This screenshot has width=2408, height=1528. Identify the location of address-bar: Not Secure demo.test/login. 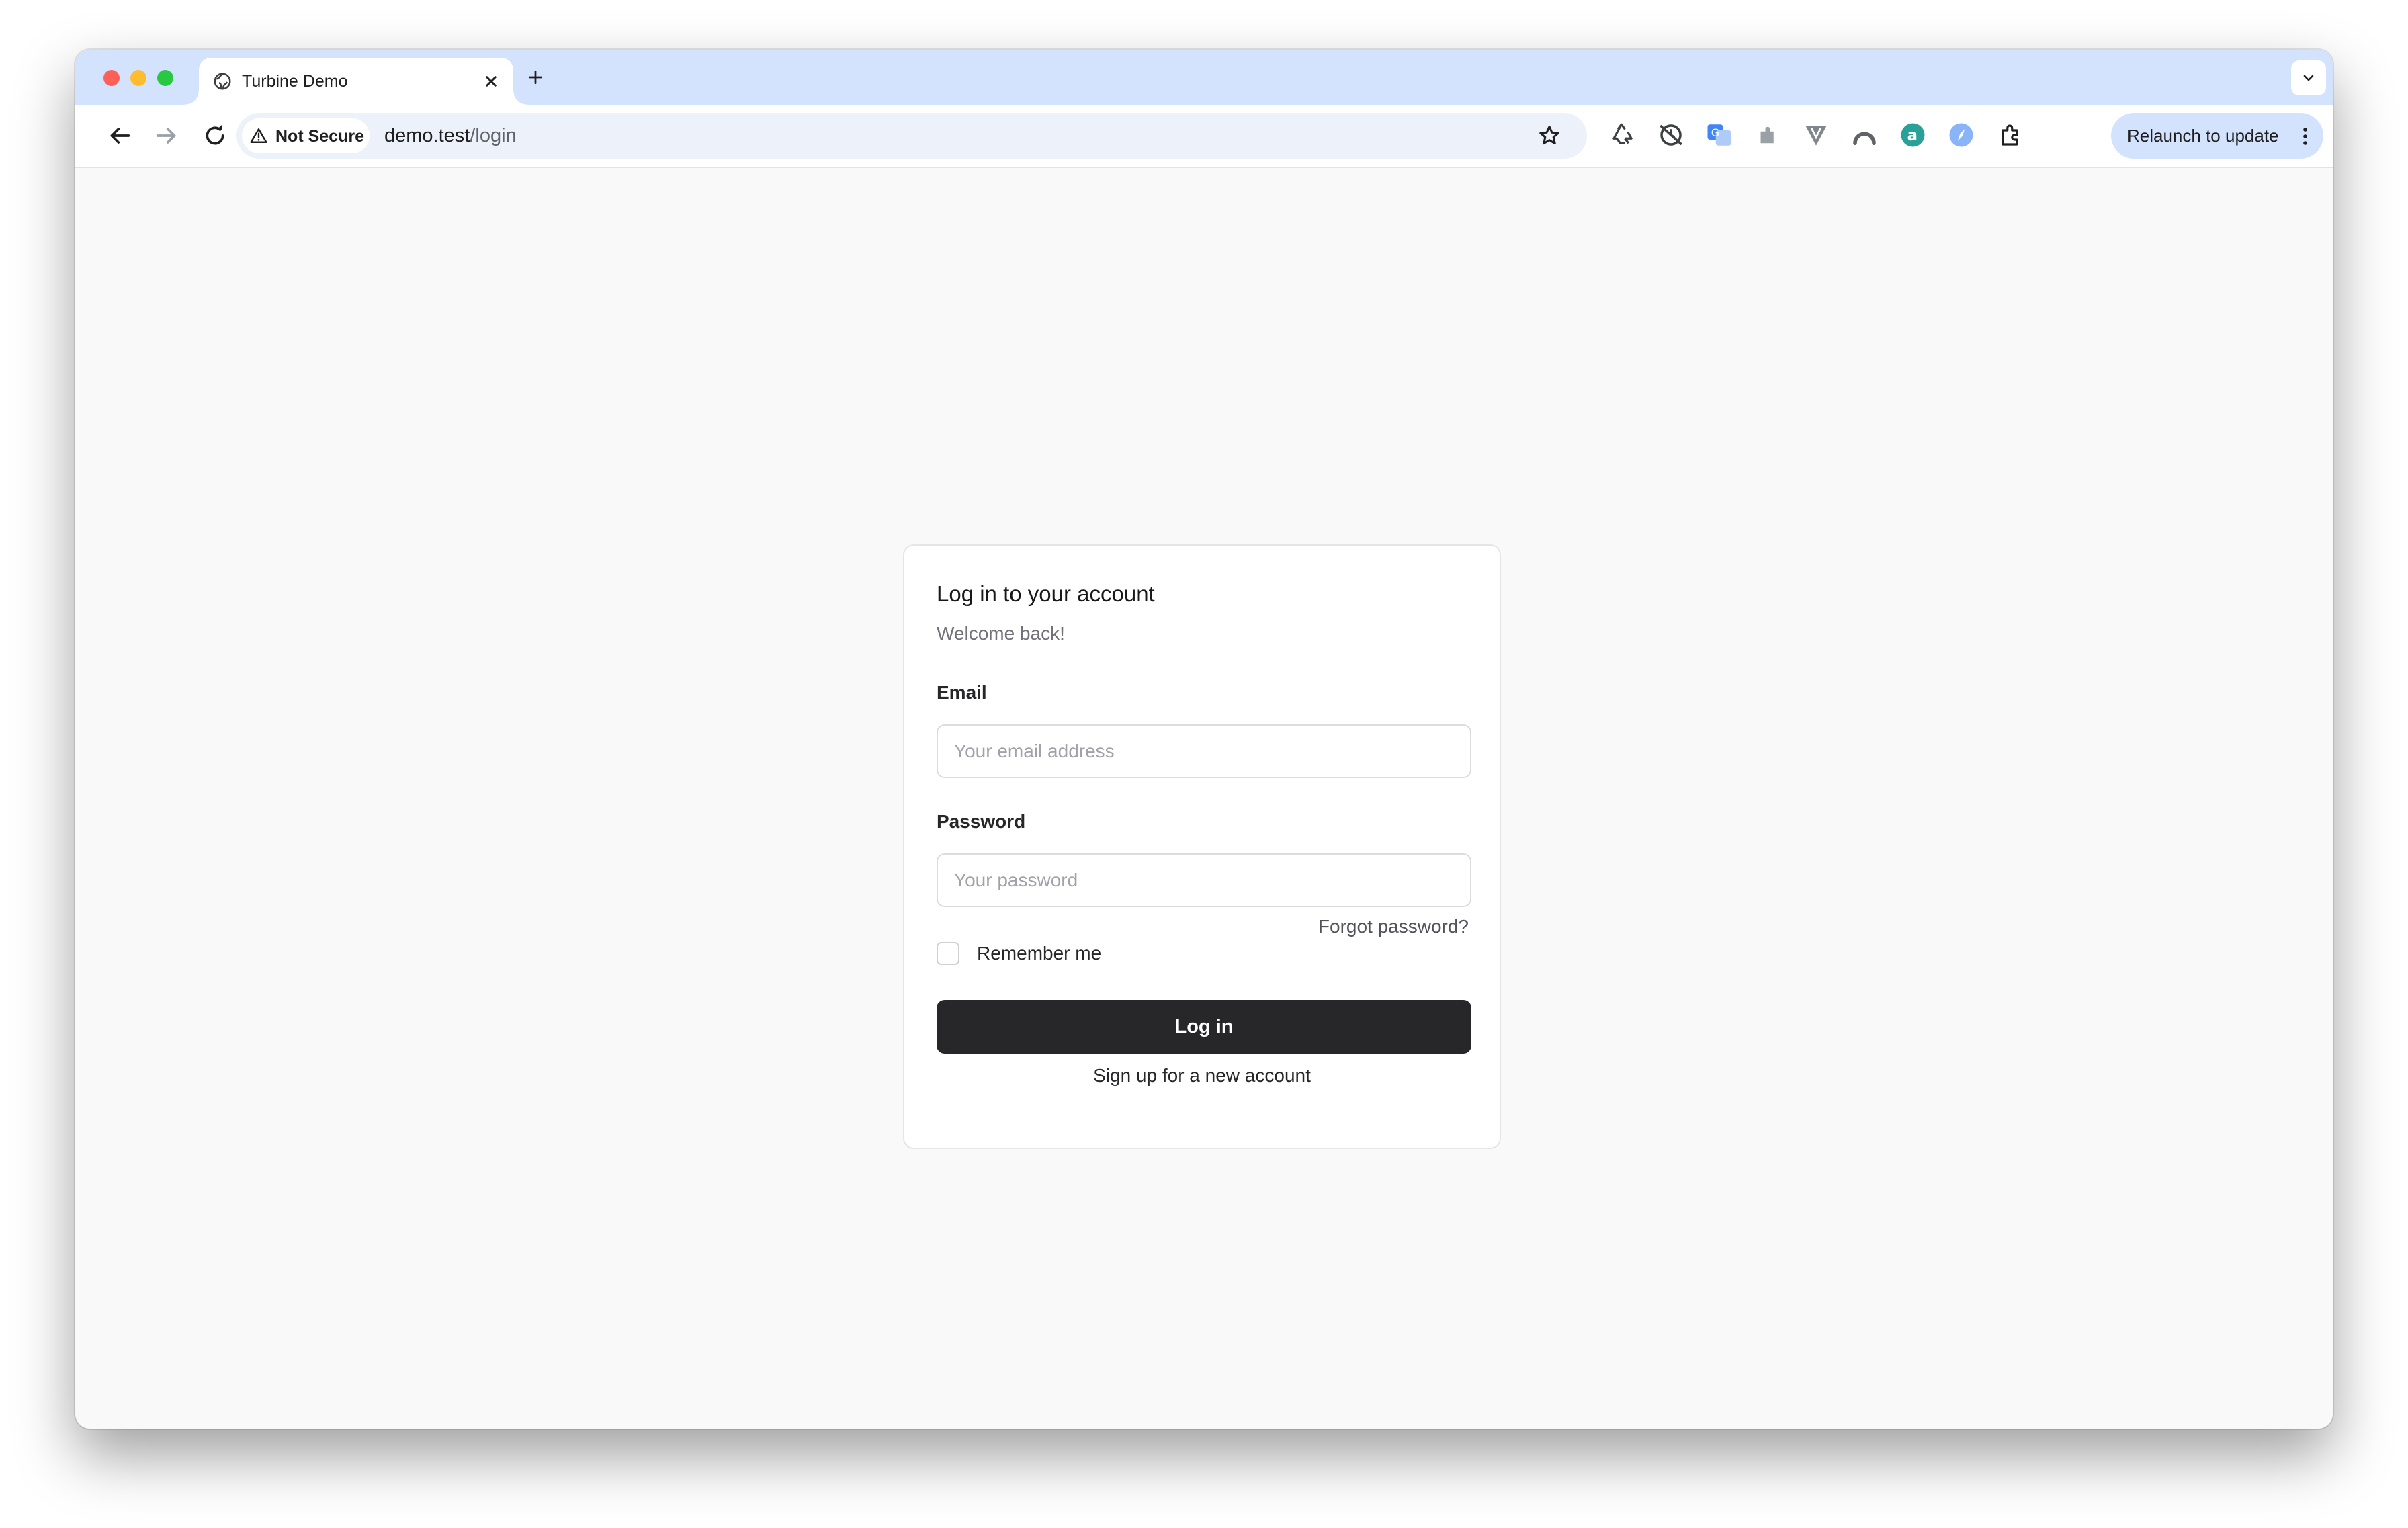
(911, 136).